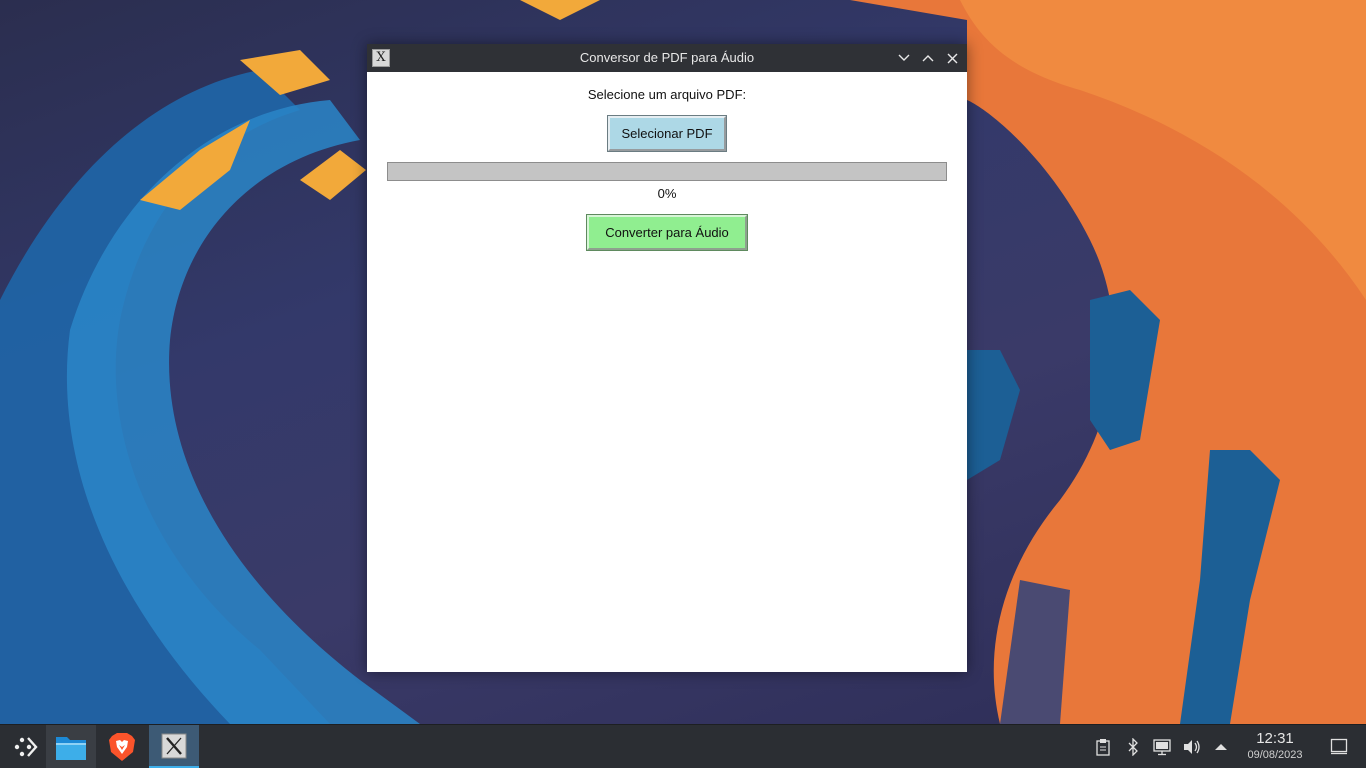 The image size is (1366, 768). I want to click on close-button, so click(952, 58).